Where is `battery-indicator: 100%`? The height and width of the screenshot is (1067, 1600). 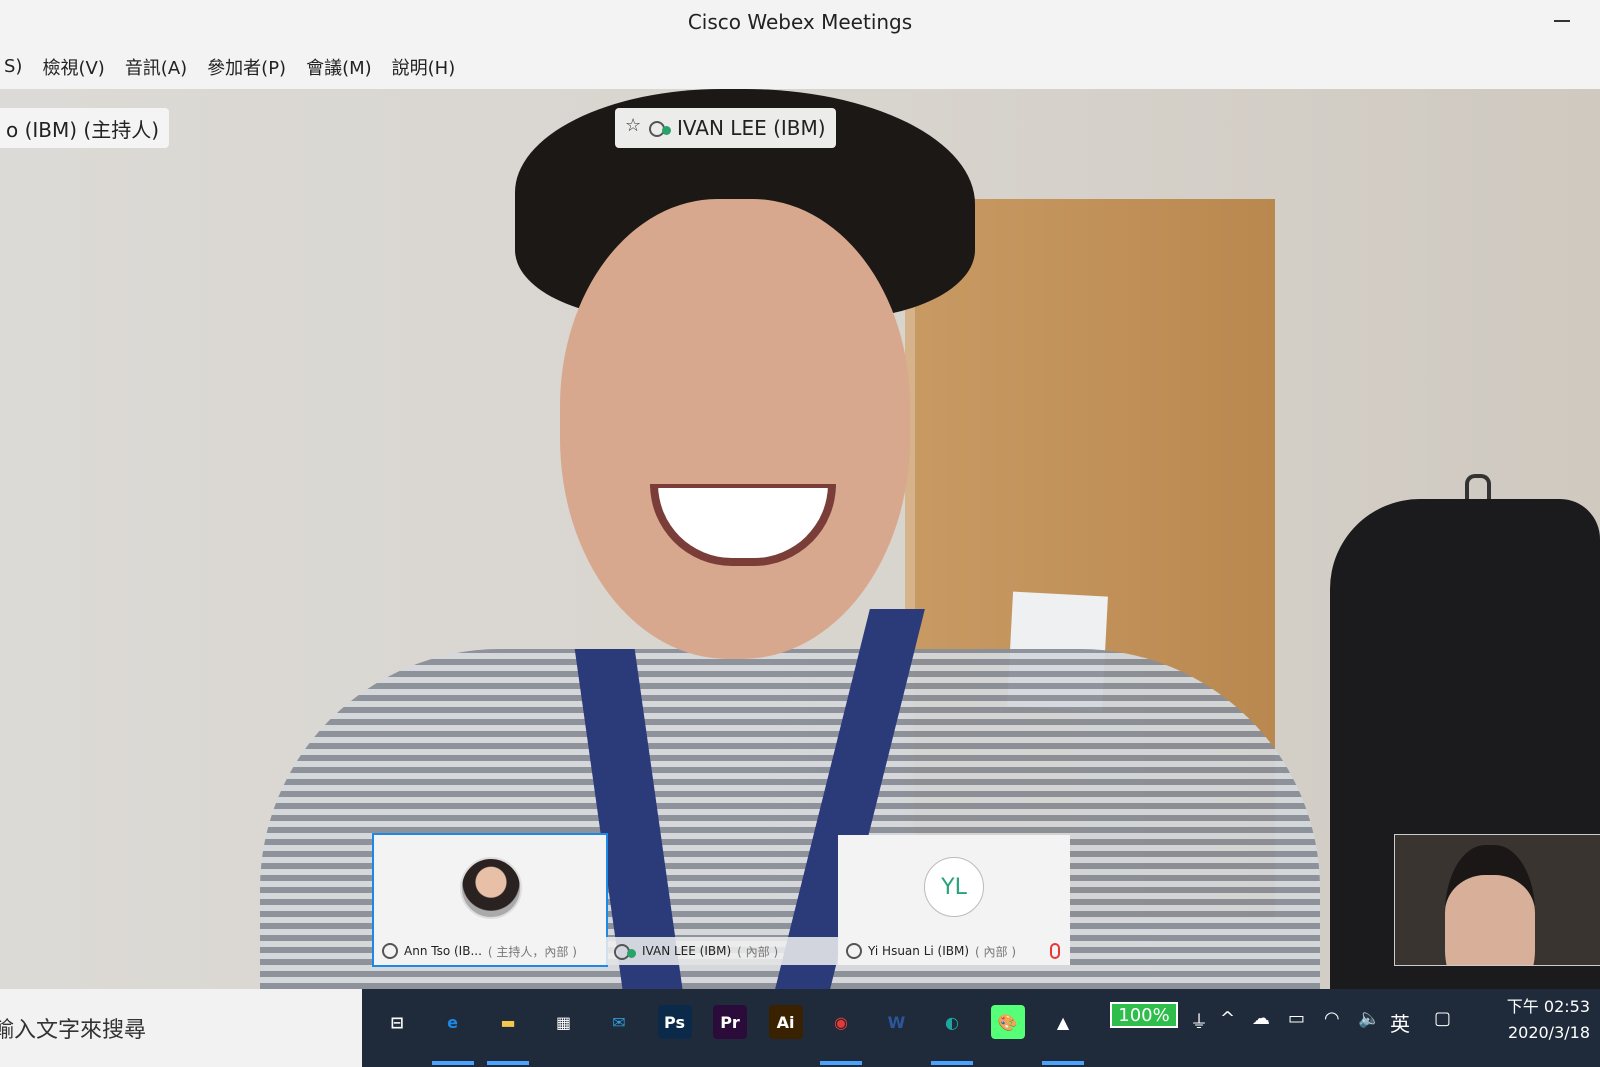
battery-indicator: 100% is located at coordinates (1144, 1015).